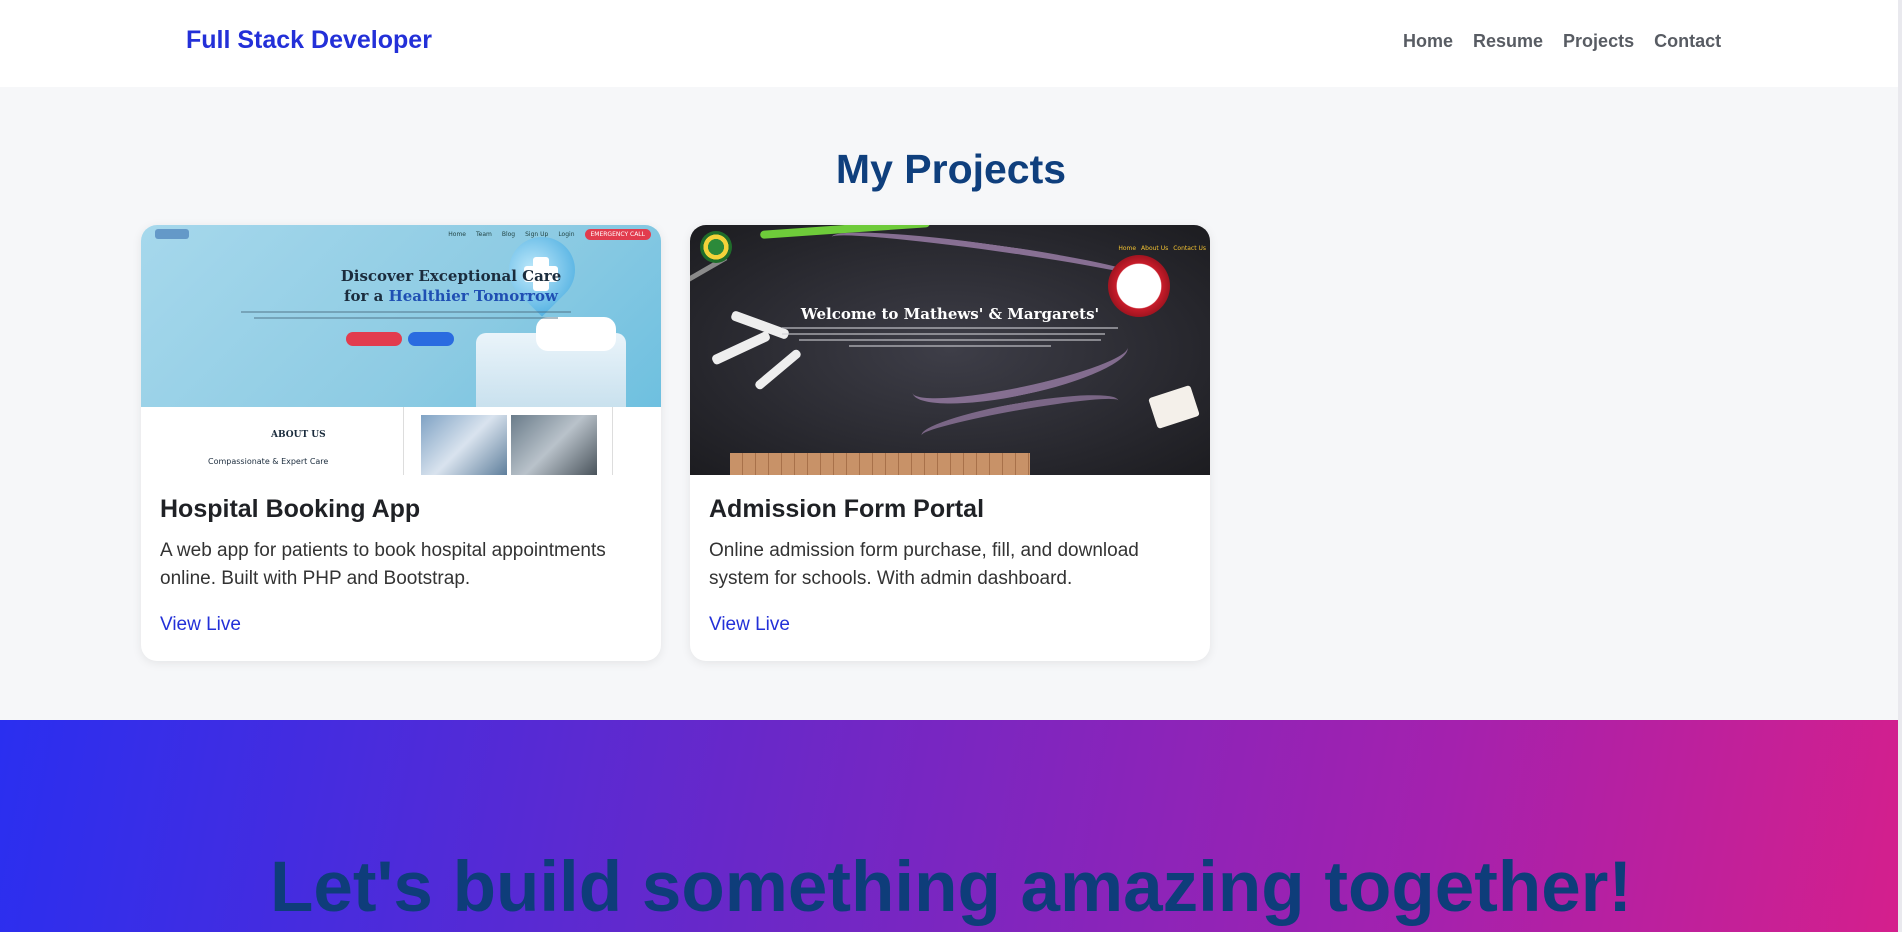 The width and height of the screenshot is (1902, 932). I want to click on thumbnail-emergency-badge: EMERGENCY CALL, so click(617, 234).